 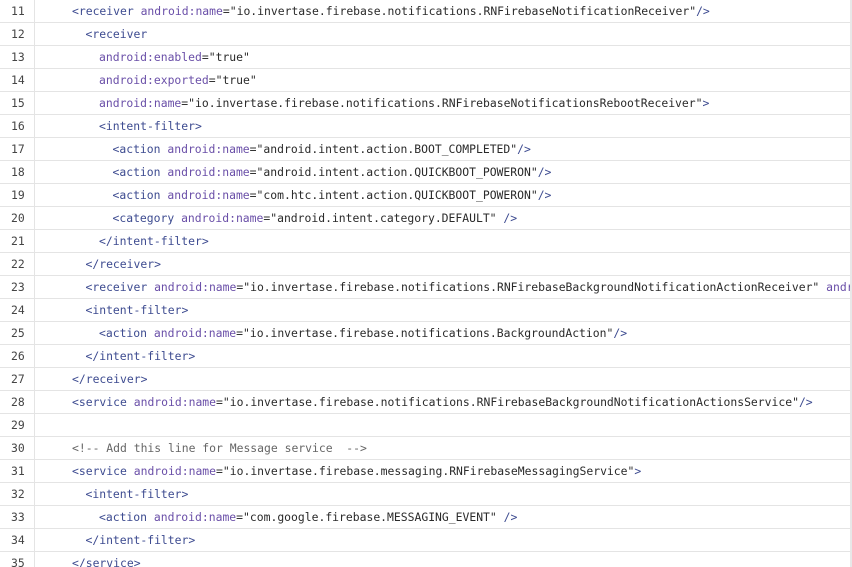 I want to click on xml-tag: </service>, so click(x=106, y=561).